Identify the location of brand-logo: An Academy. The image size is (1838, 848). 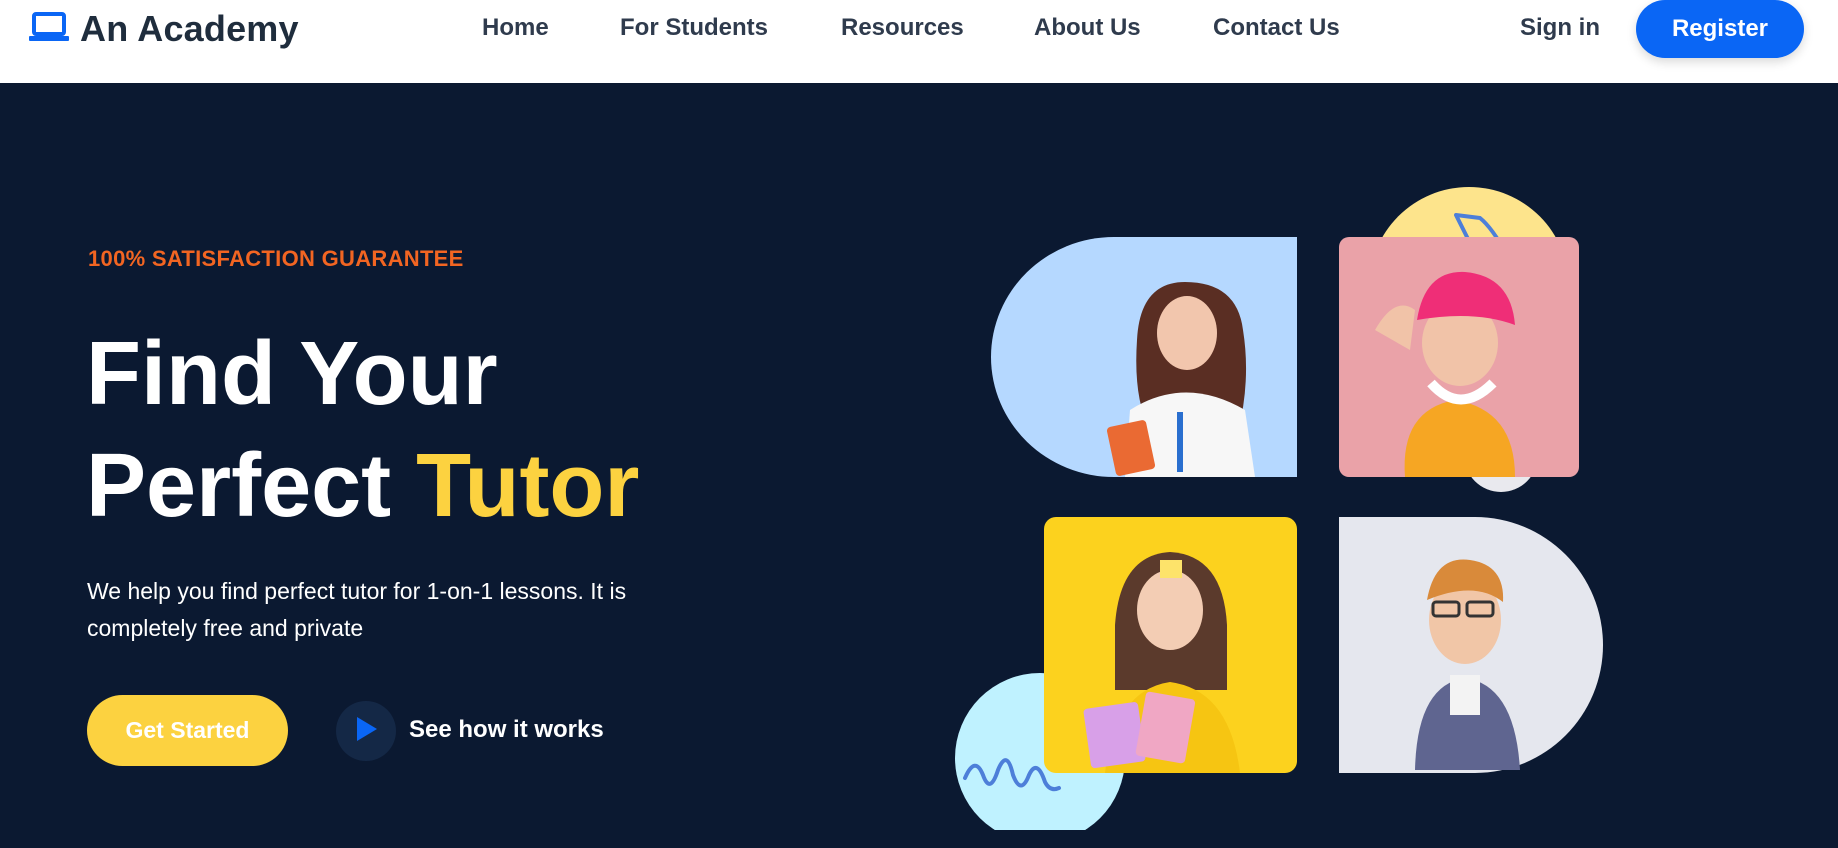
(163, 29).